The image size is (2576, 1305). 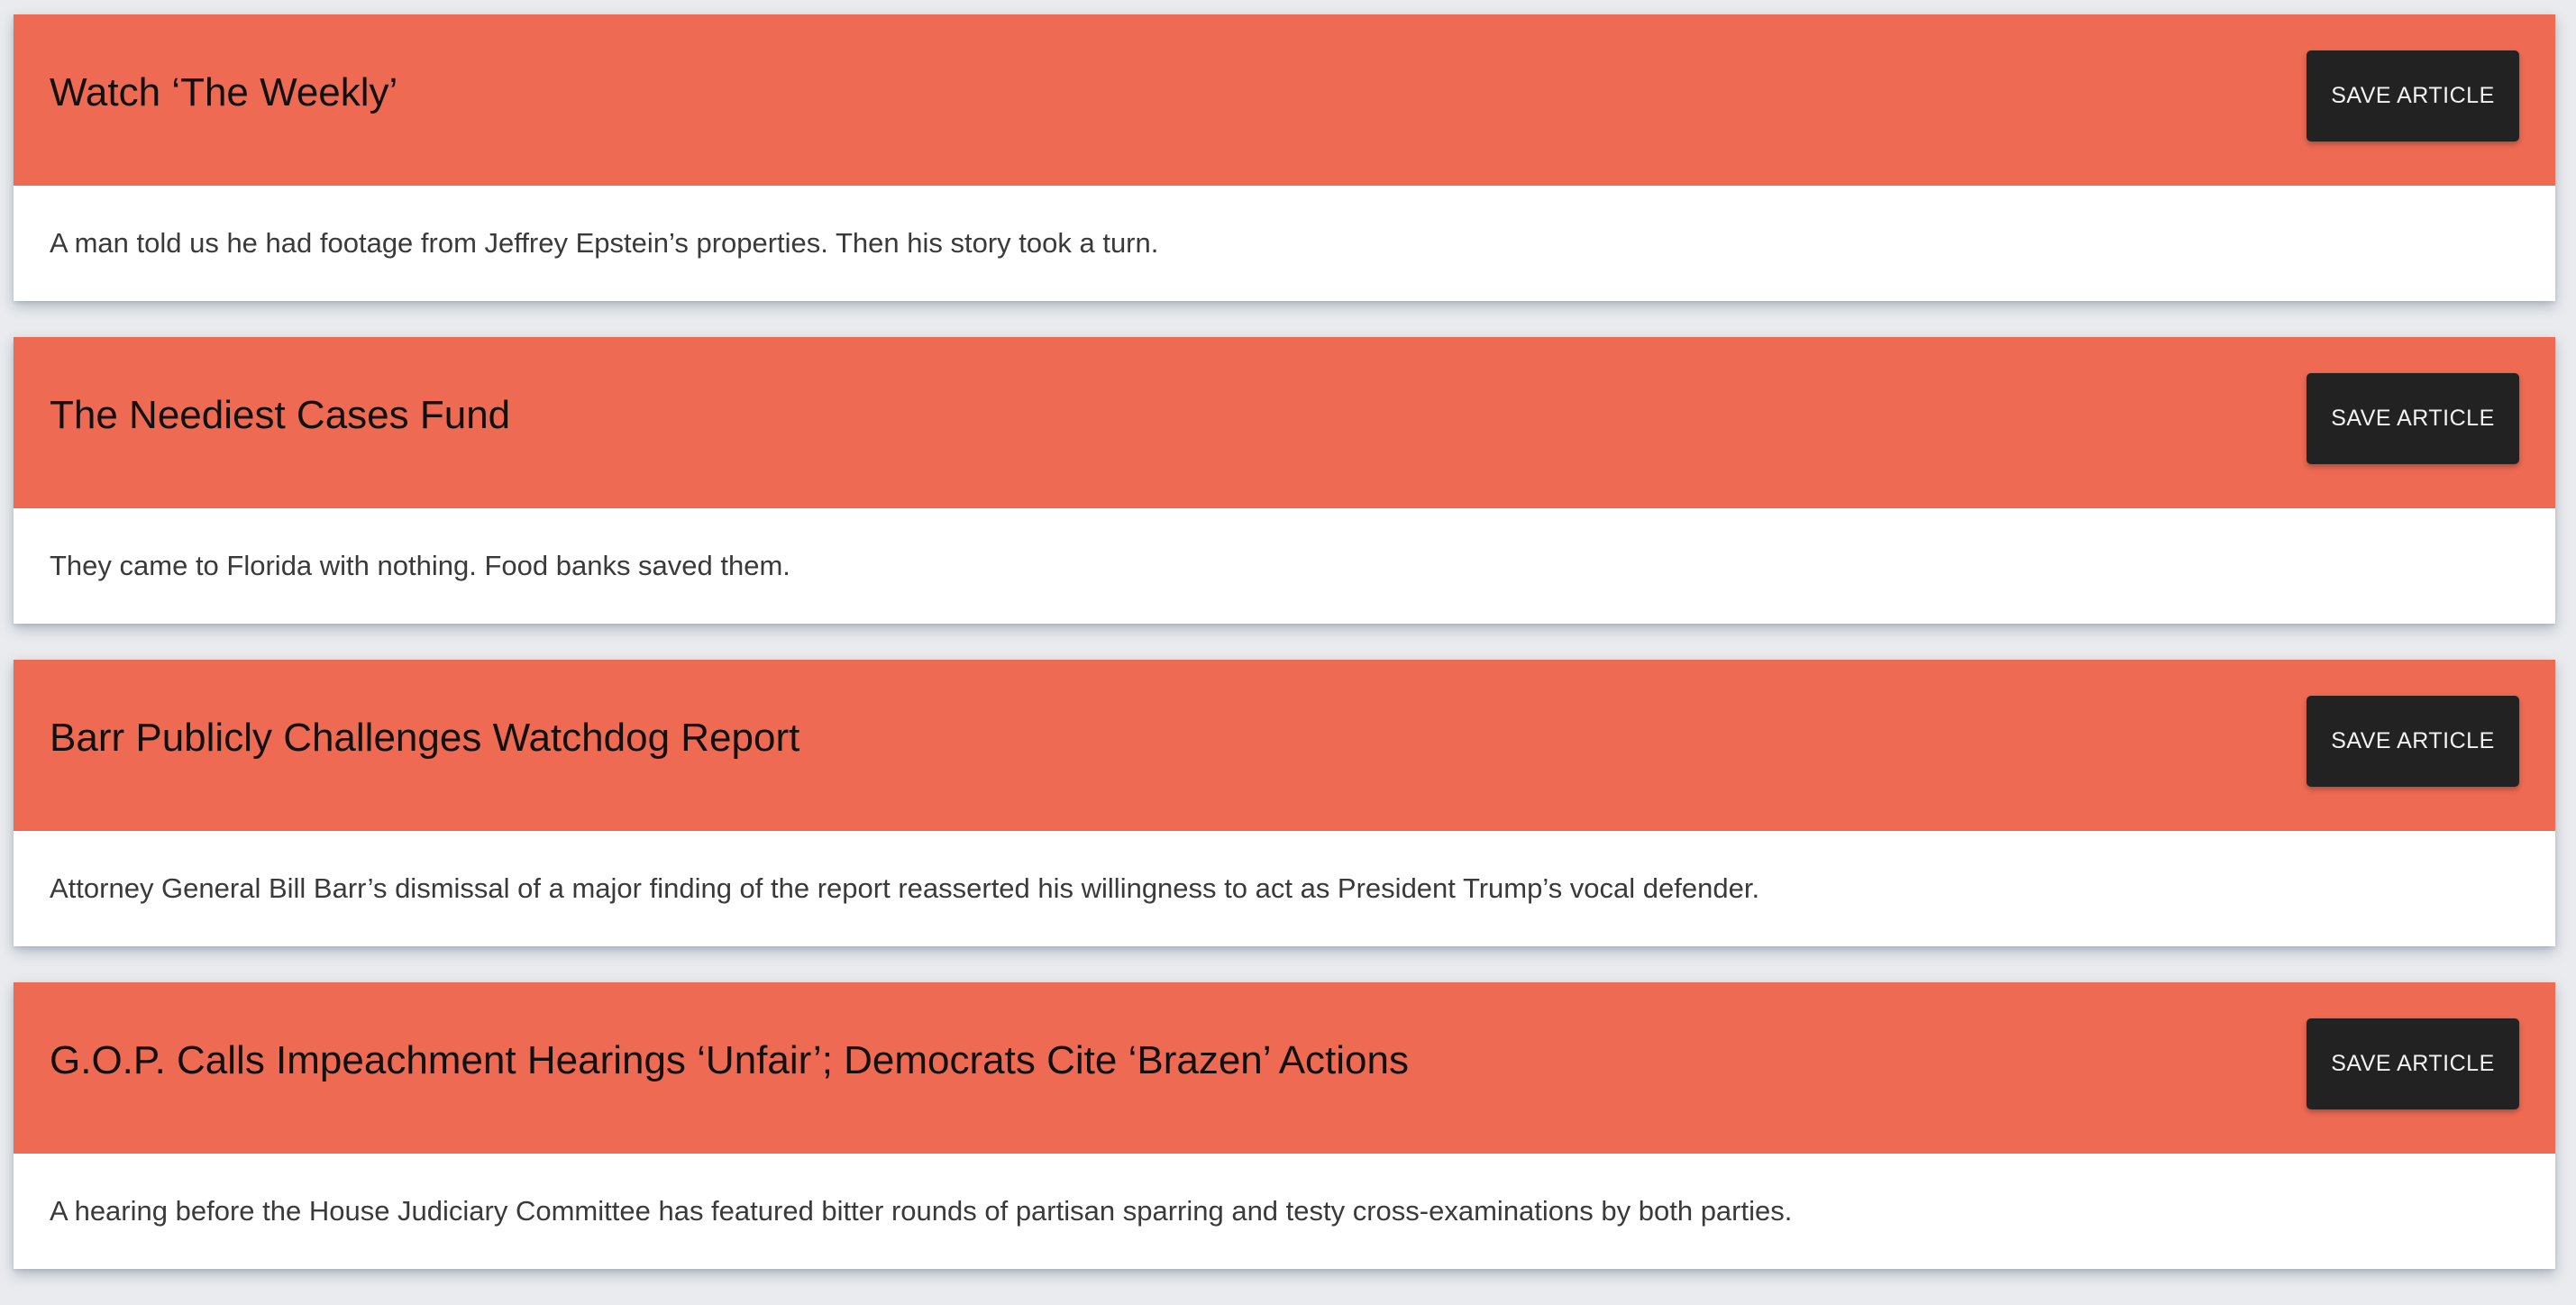 I want to click on article-card-header: Watch ‘The Weekly’ SAVE ARTICLE, so click(x=1284, y=100).